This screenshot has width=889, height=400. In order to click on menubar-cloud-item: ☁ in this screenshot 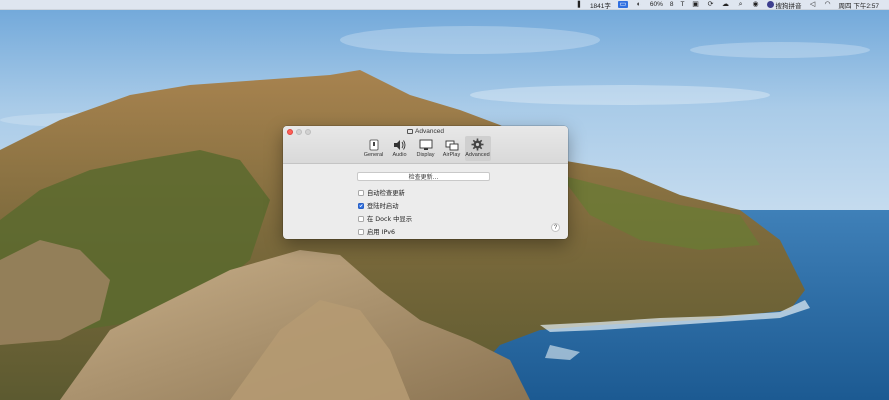, I will do `click(726, 4)`.